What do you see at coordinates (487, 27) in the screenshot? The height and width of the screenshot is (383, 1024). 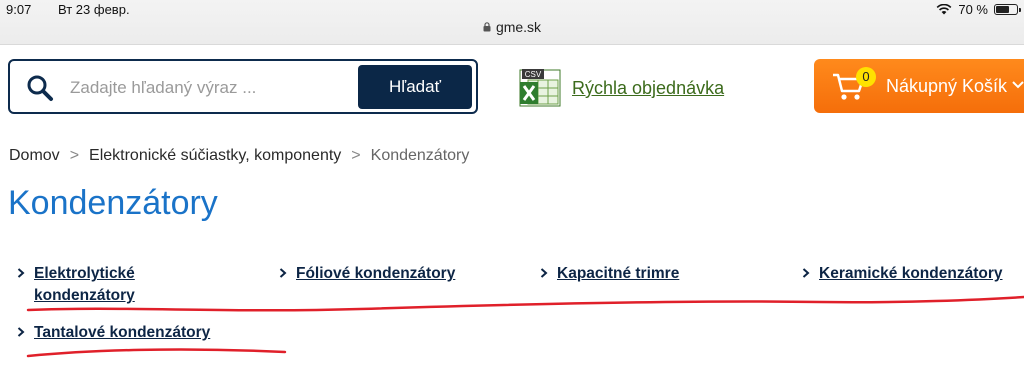 I see `lock-icon` at bounding box center [487, 27].